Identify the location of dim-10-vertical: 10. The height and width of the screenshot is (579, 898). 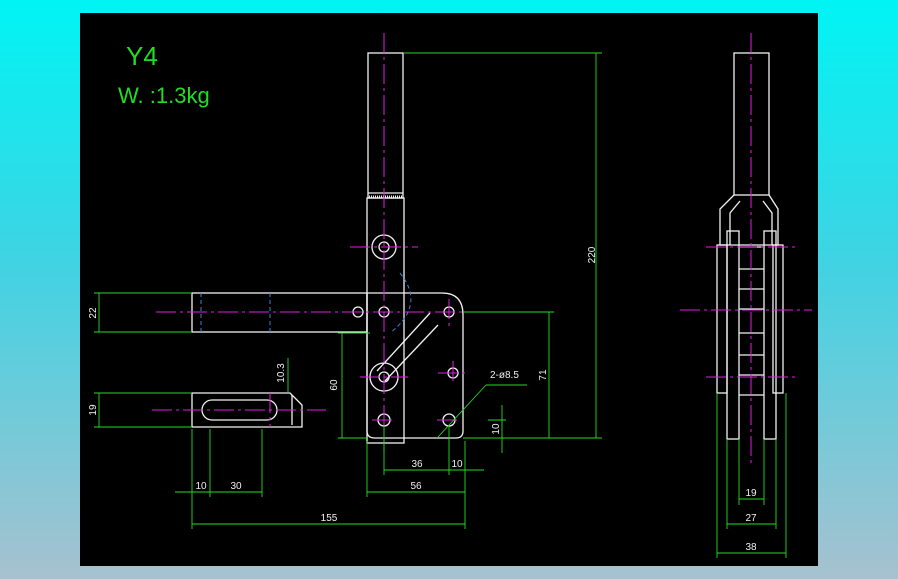
(496, 429).